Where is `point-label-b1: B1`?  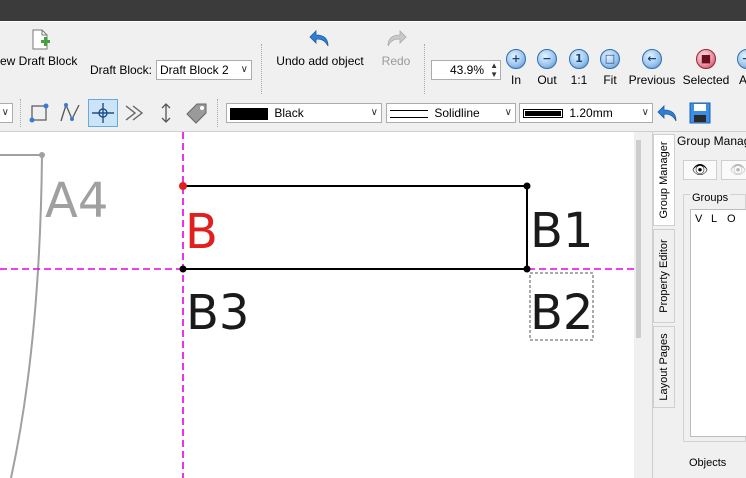 point-label-b1: B1 is located at coordinates (561, 231).